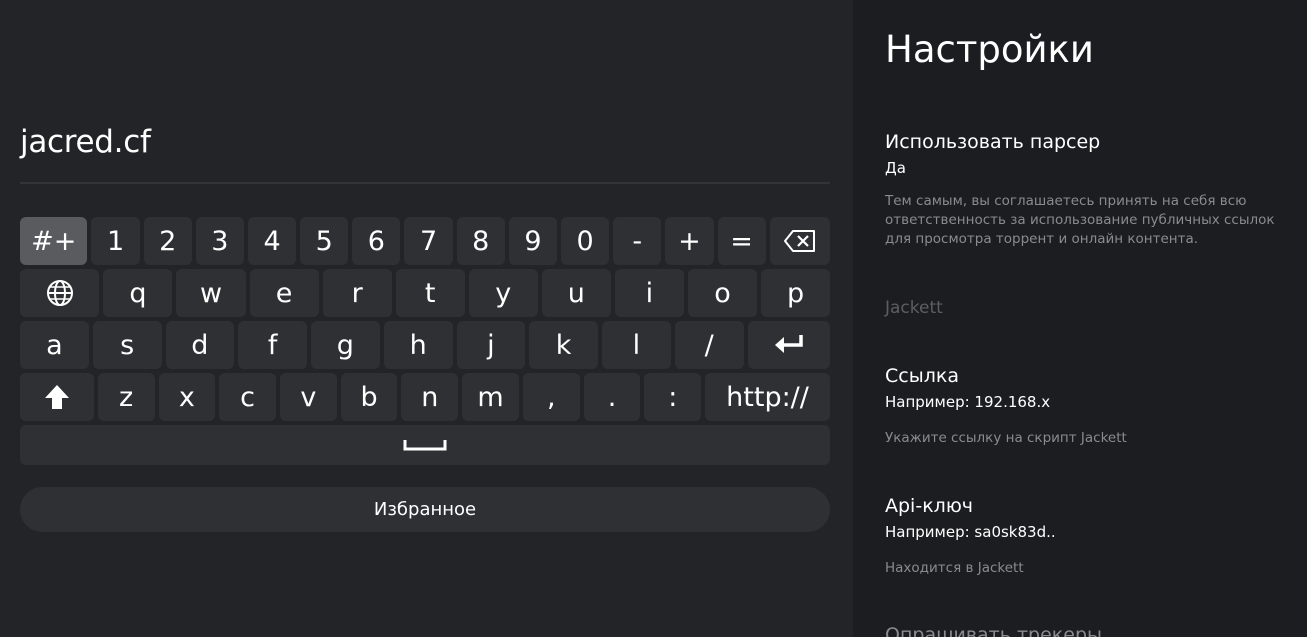 Image resolution: width=1307 pixels, height=637 pixels. Describe the element at coordinates (1006, 438) in the screenshot. I see `settings-item-description: Укажите ссылку на скрипт Jackett` at that location.